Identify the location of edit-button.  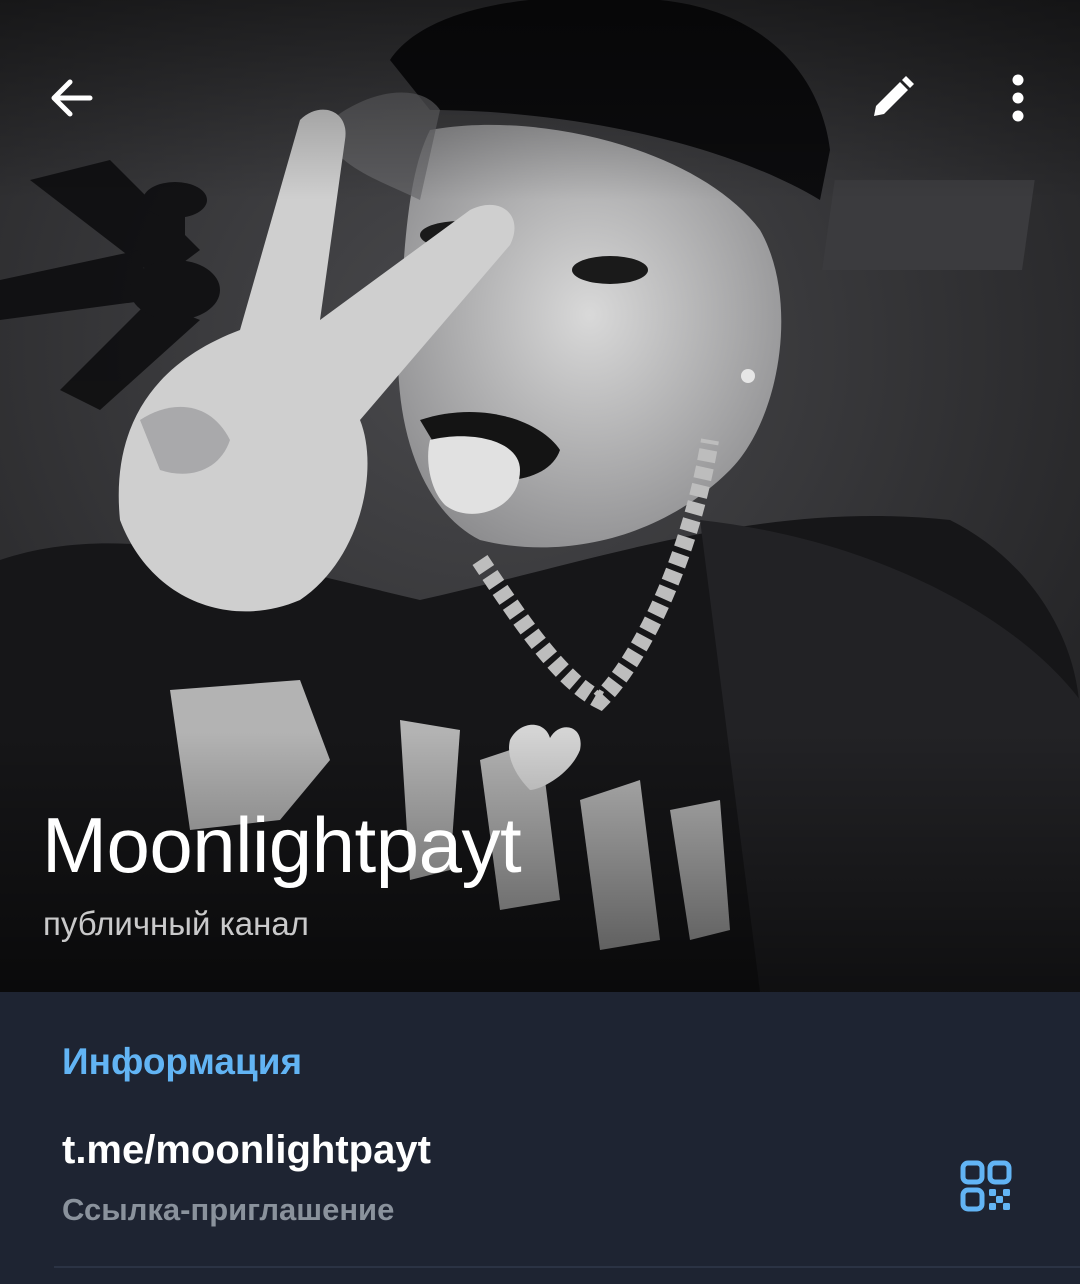
(892, 98).